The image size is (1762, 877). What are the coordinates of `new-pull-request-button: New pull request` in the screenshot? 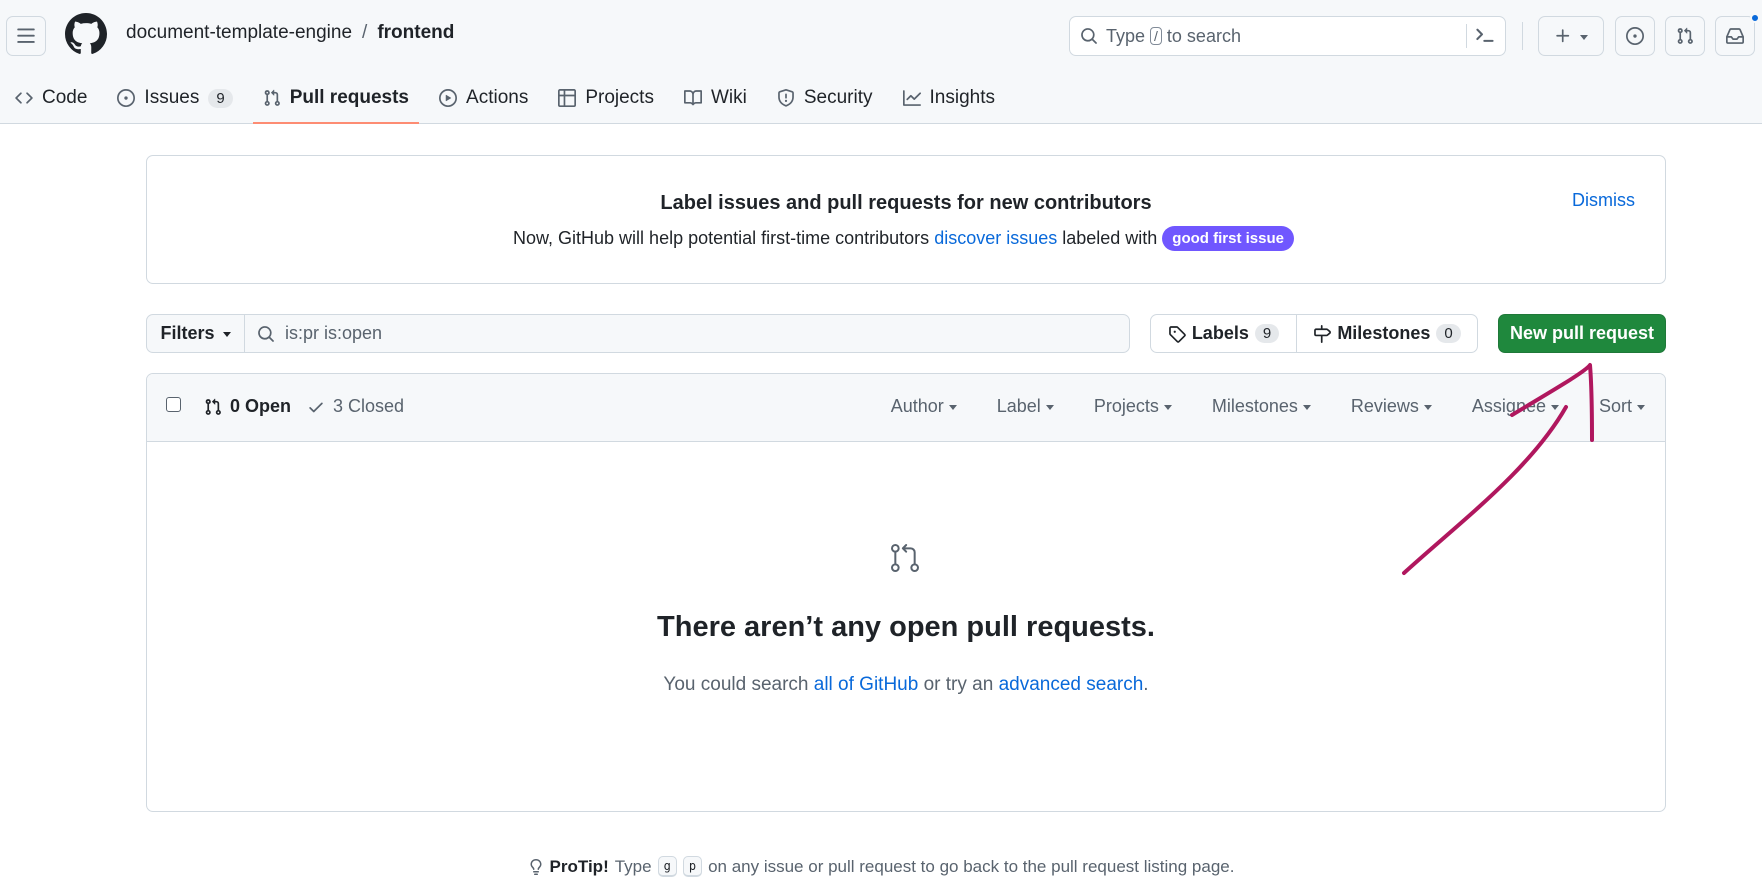 It's located at (1582, 333).